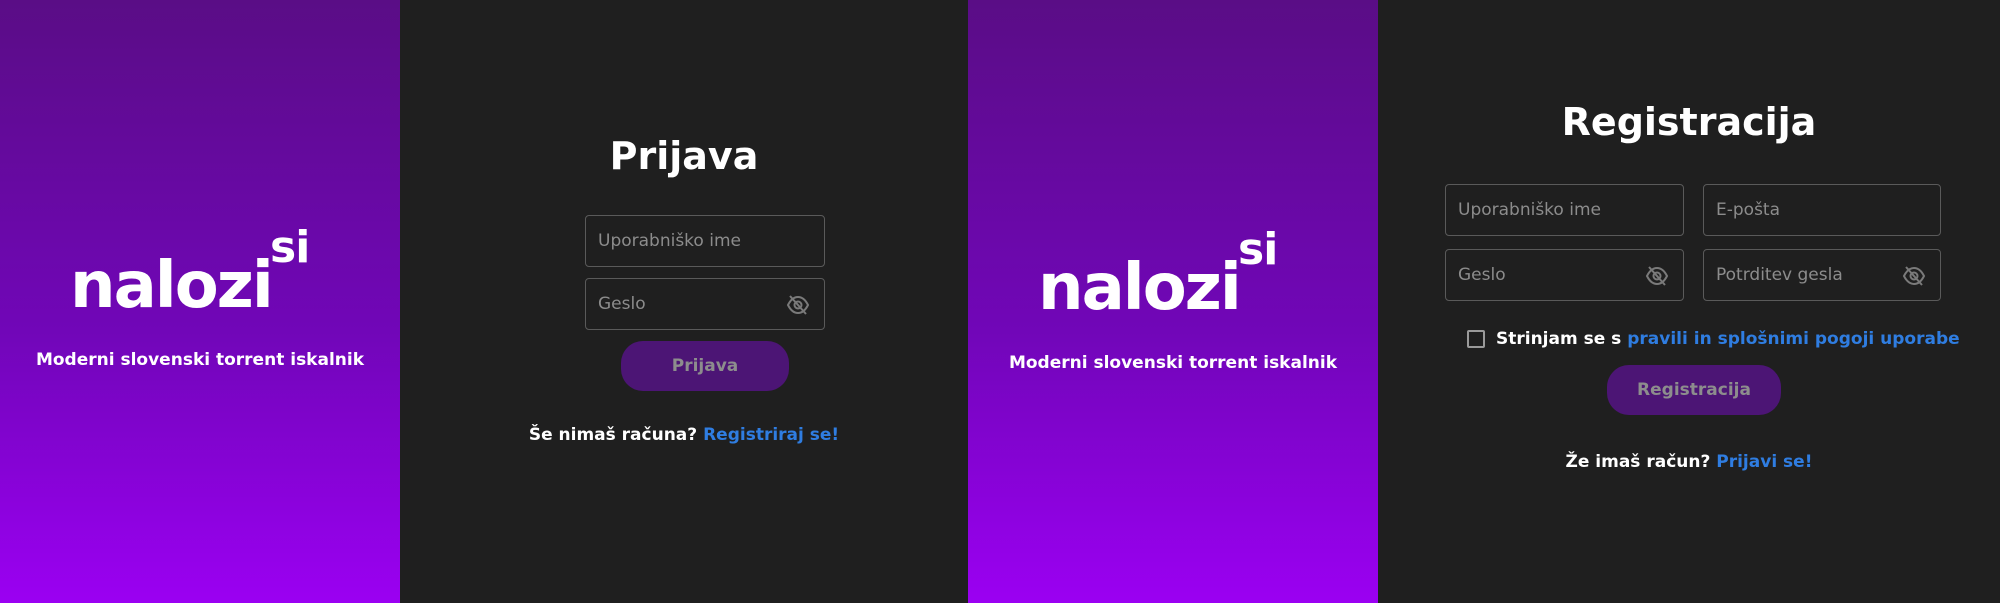 The image size is (2000, 603). I want to click on terms-text: Strinjam se s, so click(1559, 339).